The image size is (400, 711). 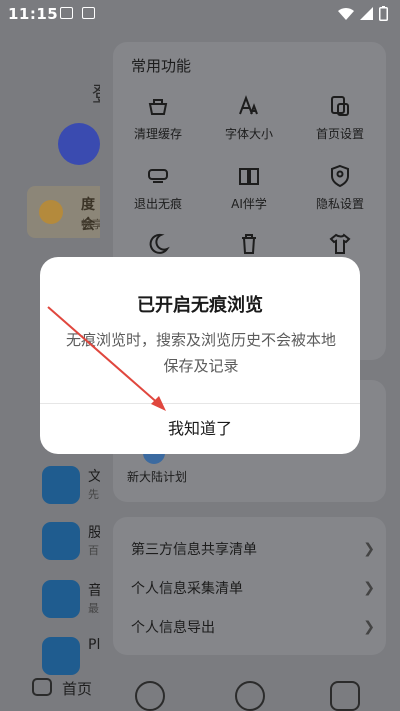 What do you see at coordinates (187, 589) in the screenshot?
I see `list-label: 个人信息采集清单` at bounding box center [187, 589].